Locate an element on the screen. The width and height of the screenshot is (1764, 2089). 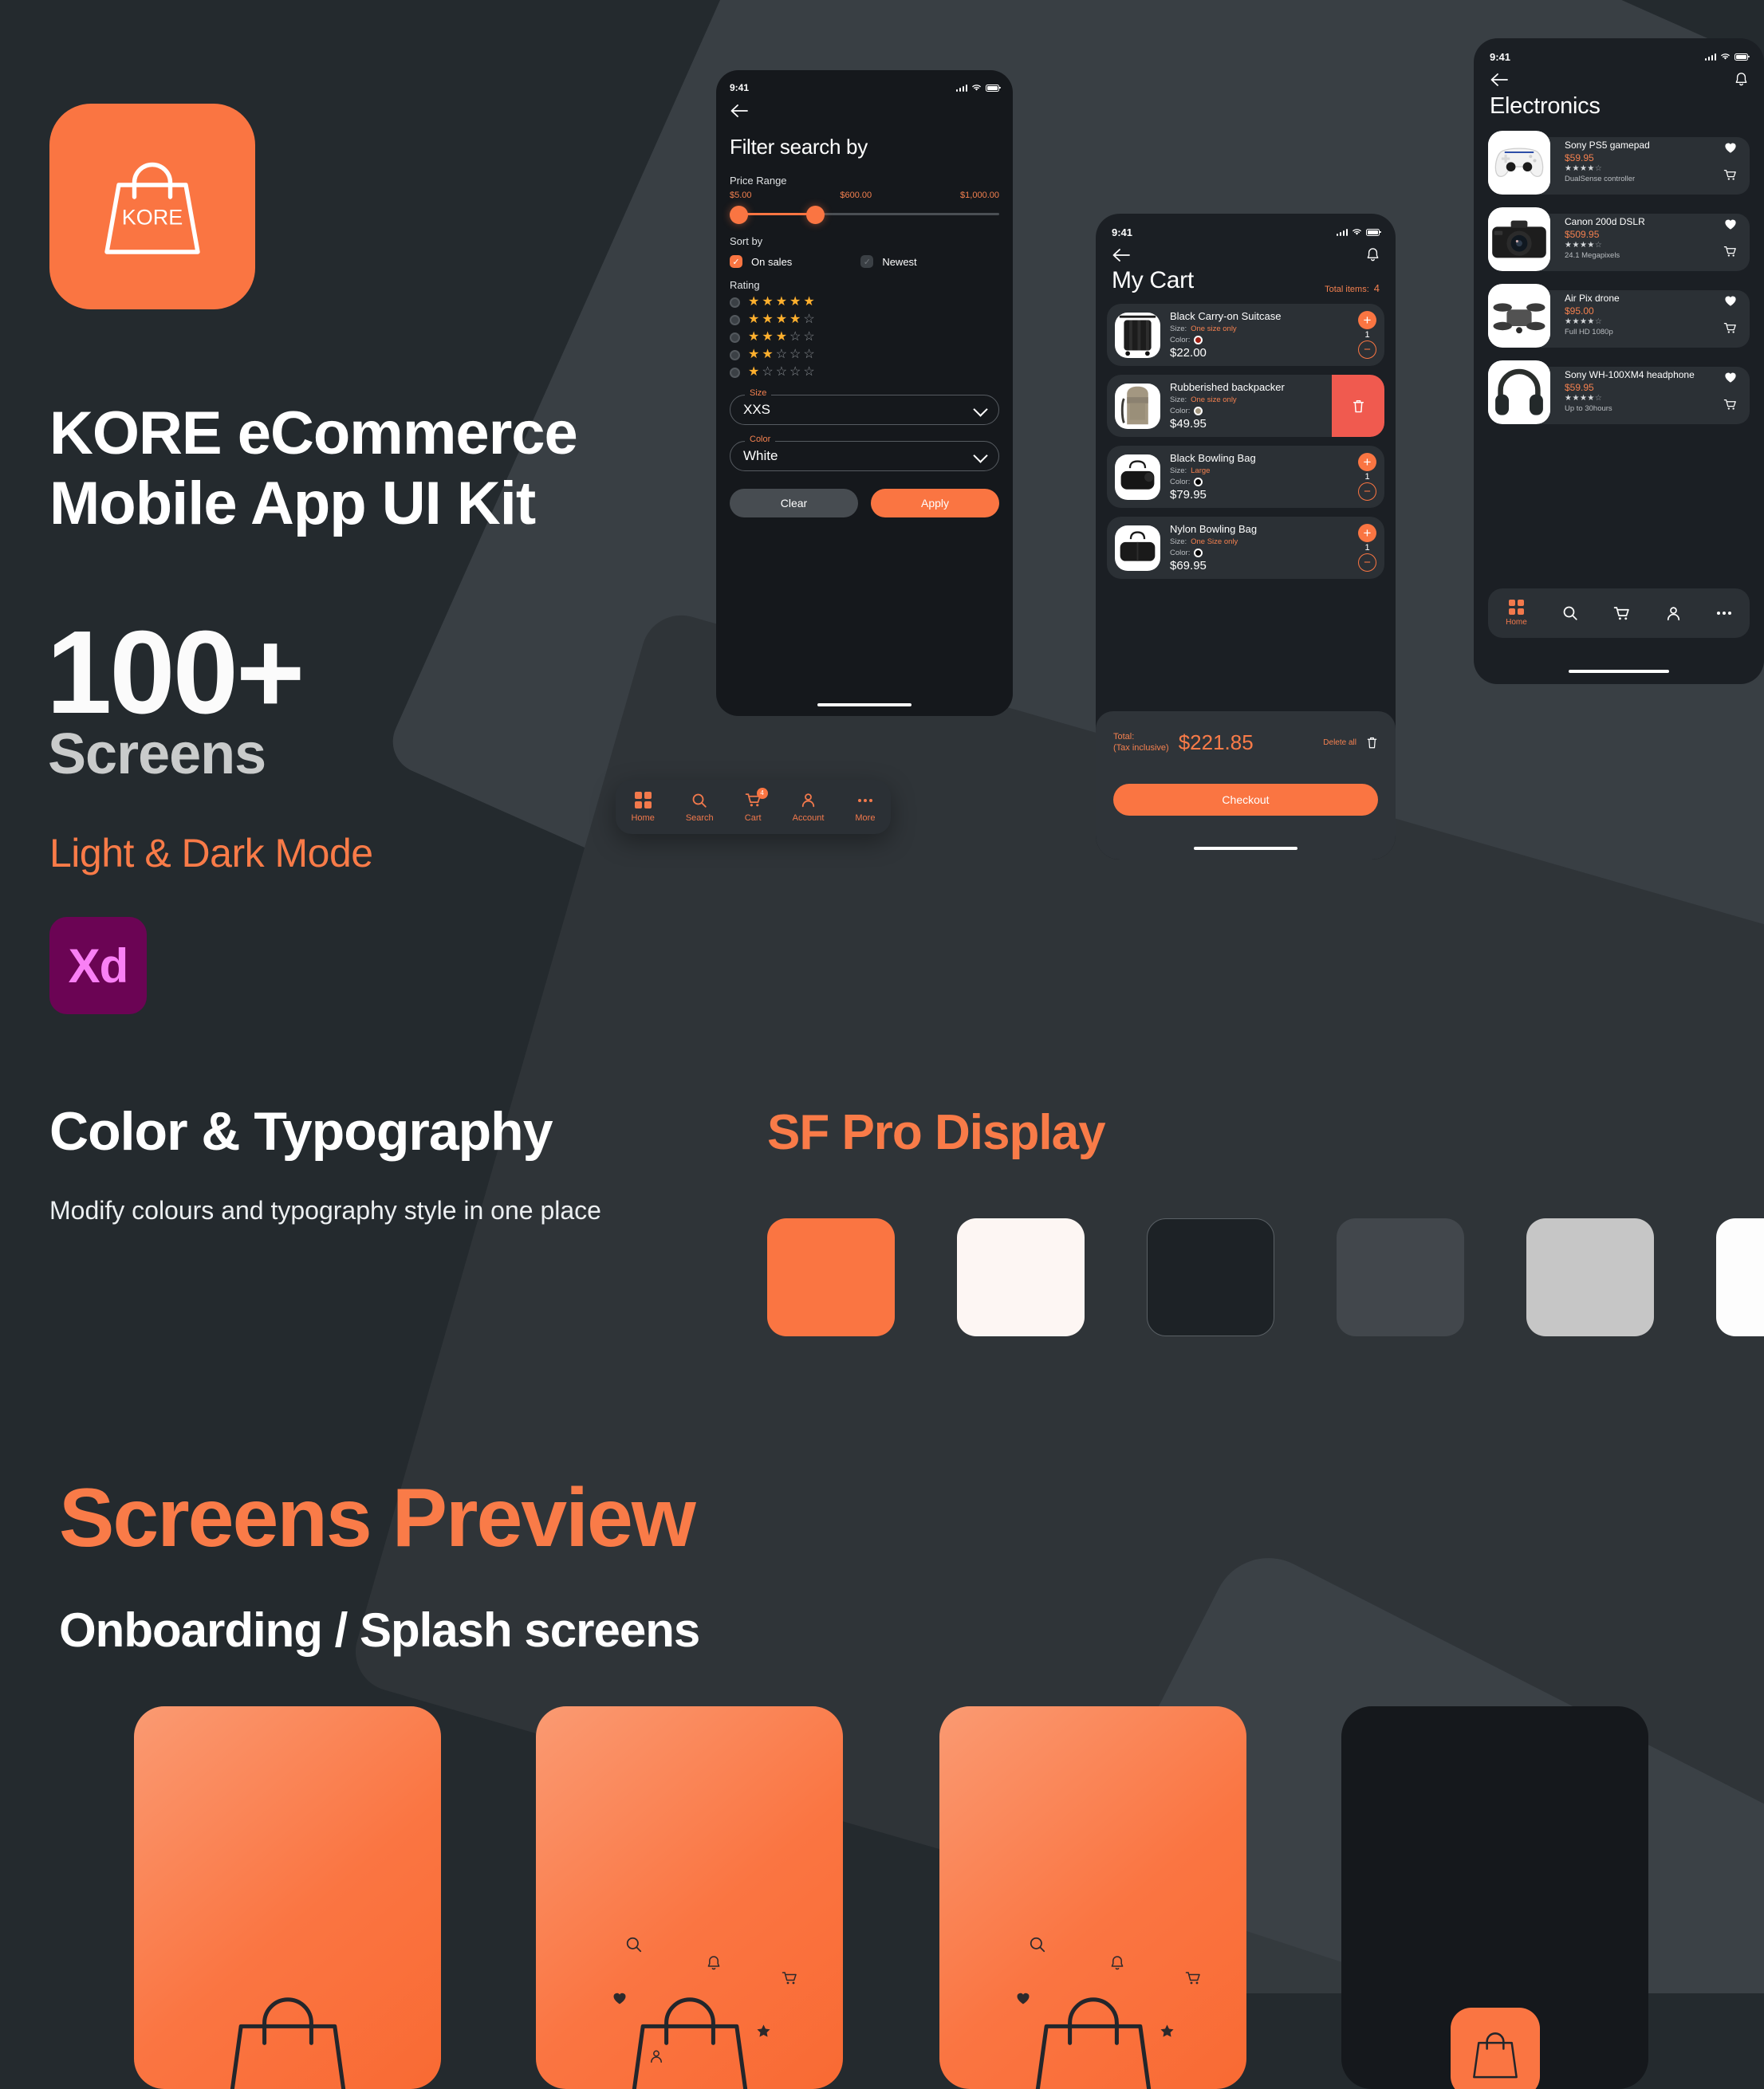
tab-search is located at coordinates (1570, 613).